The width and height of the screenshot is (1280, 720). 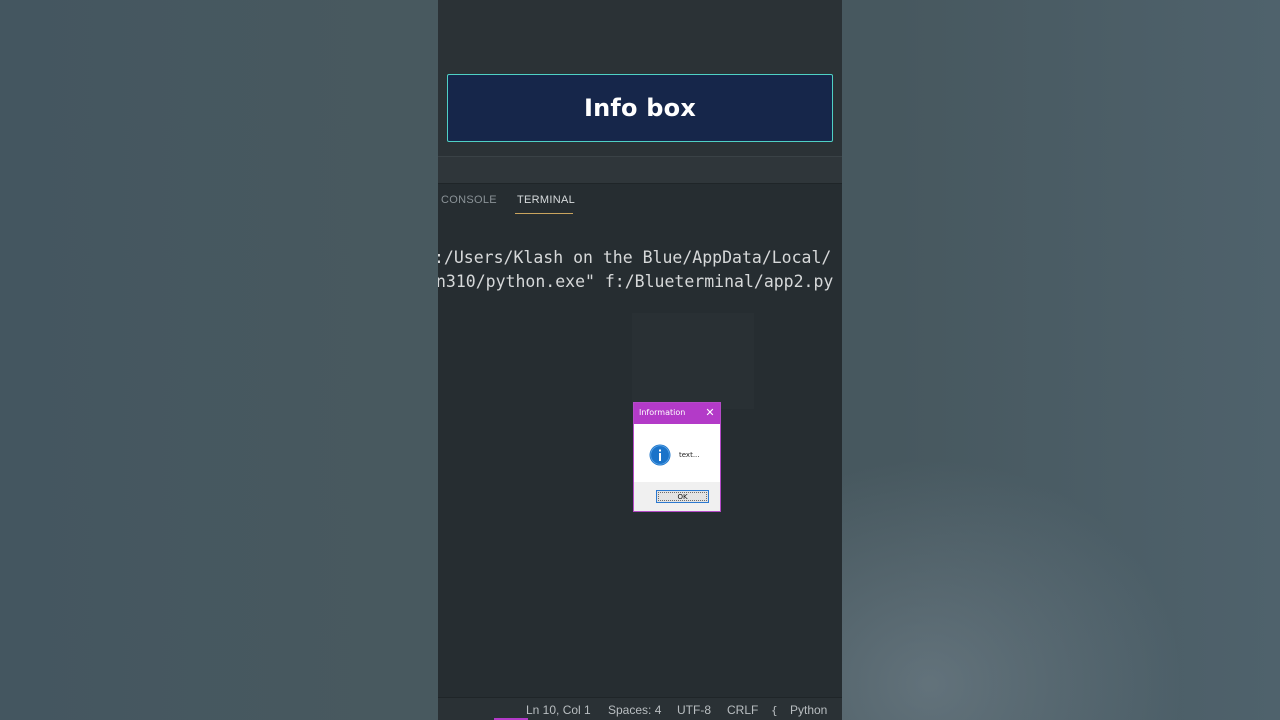 I want to click on ok-button: OK, so click(x=682, y=496).